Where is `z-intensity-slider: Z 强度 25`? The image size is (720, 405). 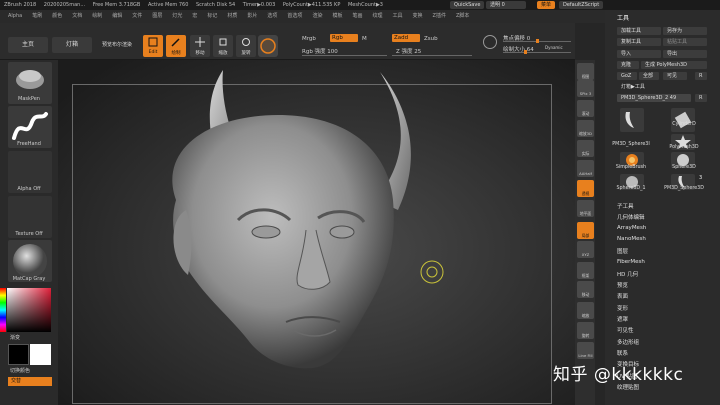
z-intensity-slider: Z 强度 25 is located at coordinates (408, 51).